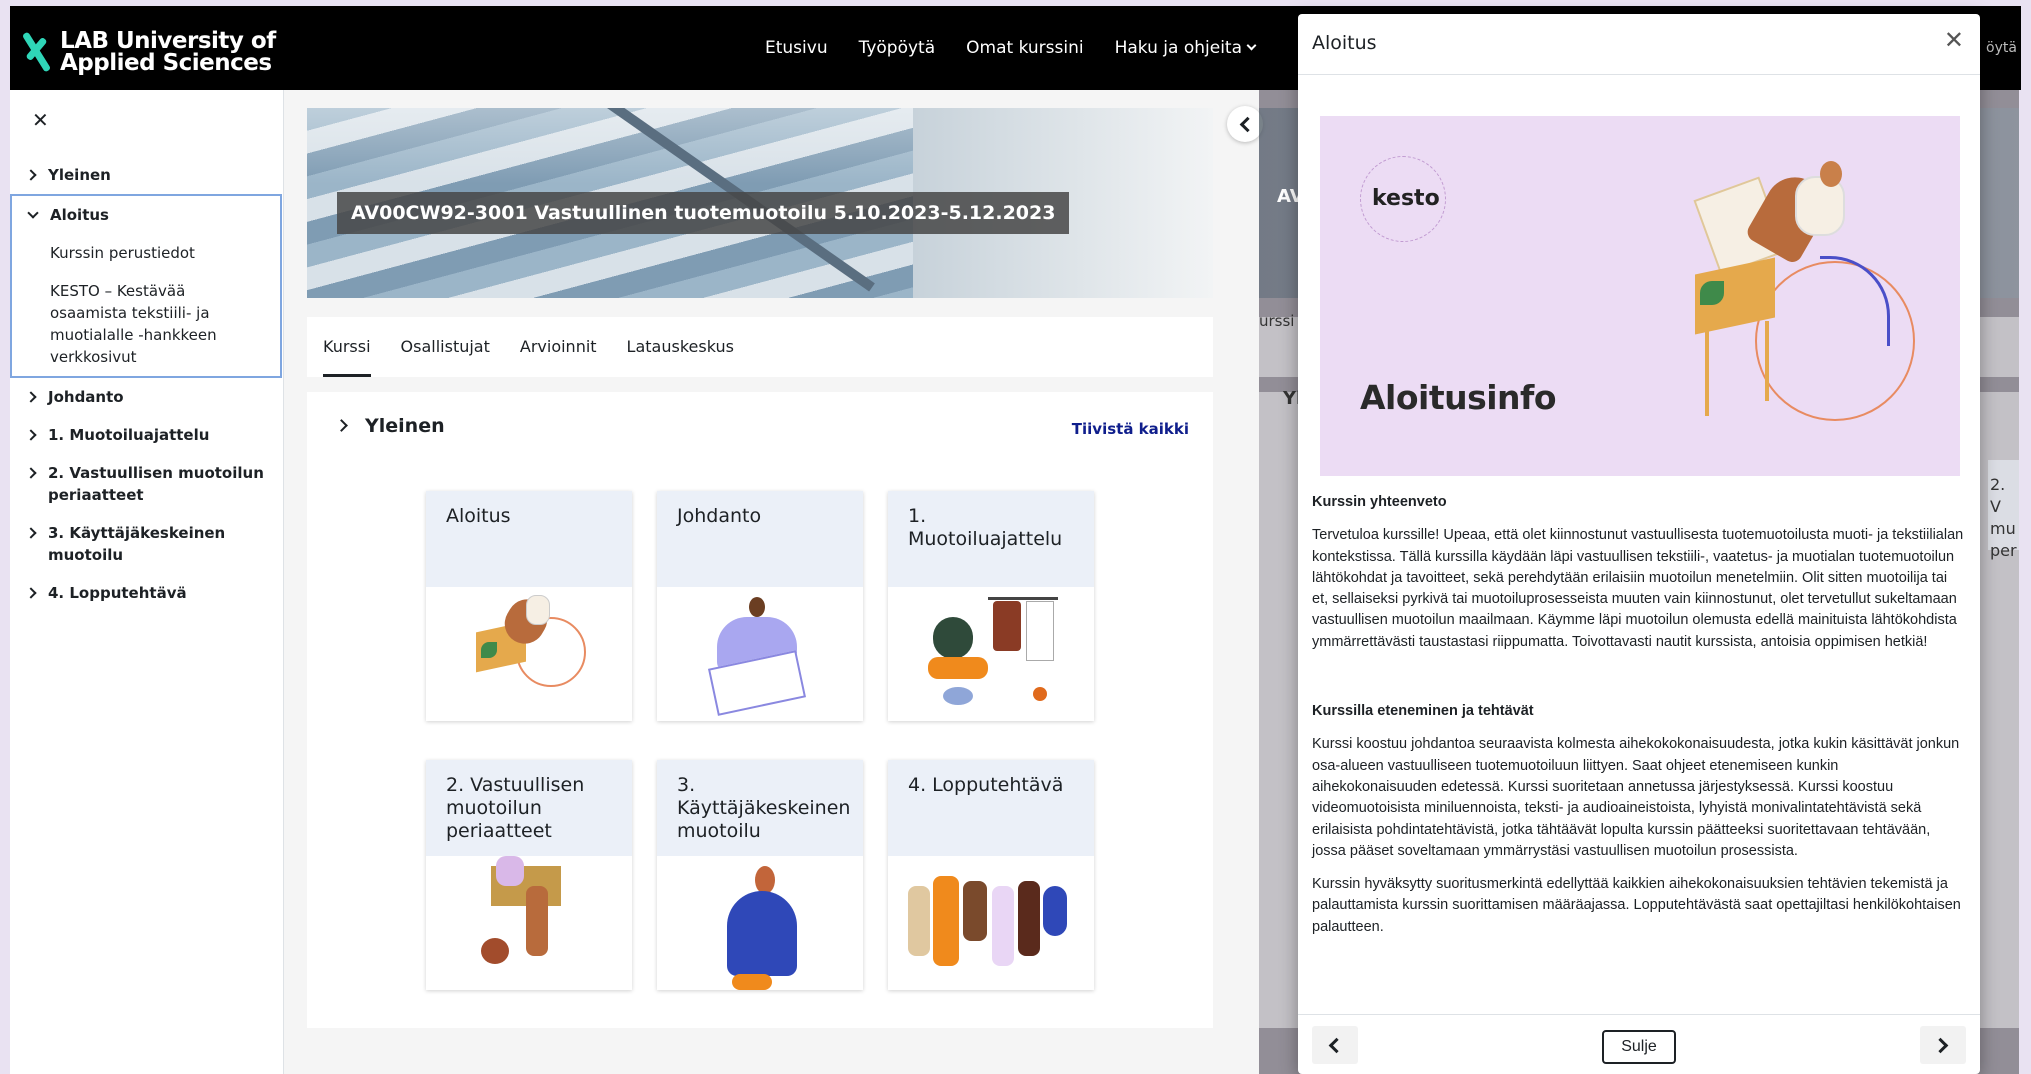  What do you see at coordinates (405, 426) in the screenshot?
I see `section-heading-label: Yleinen` at bounding box center [405, 426].